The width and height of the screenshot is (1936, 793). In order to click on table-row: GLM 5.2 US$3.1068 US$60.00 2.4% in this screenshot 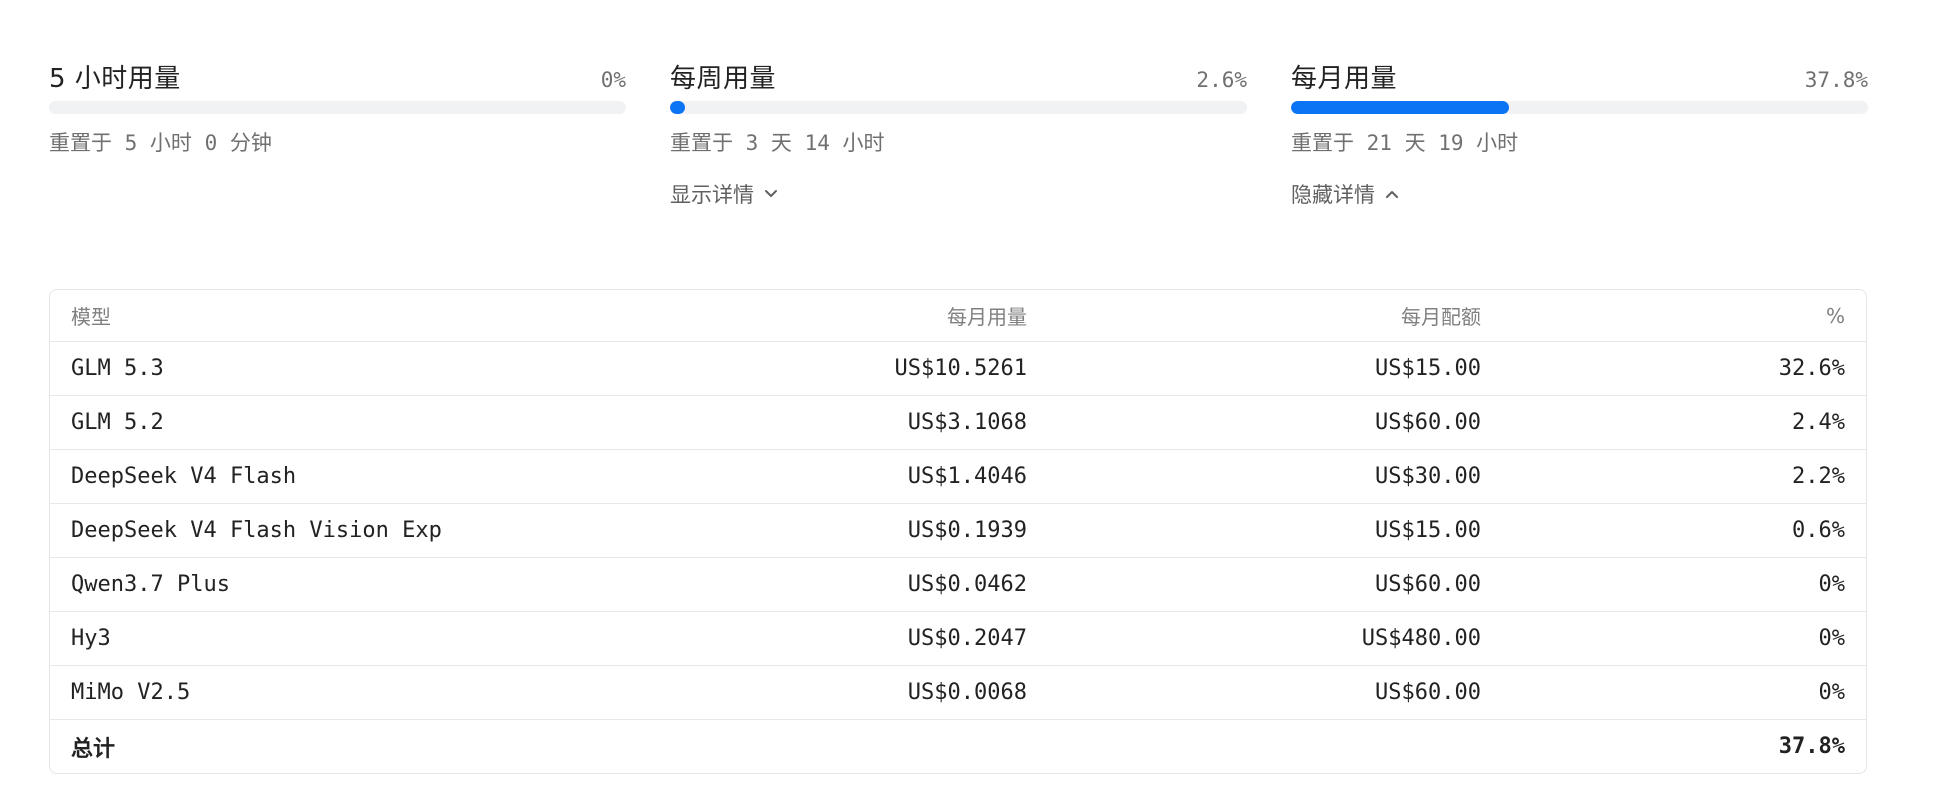, I will do `click(958, 422)`.